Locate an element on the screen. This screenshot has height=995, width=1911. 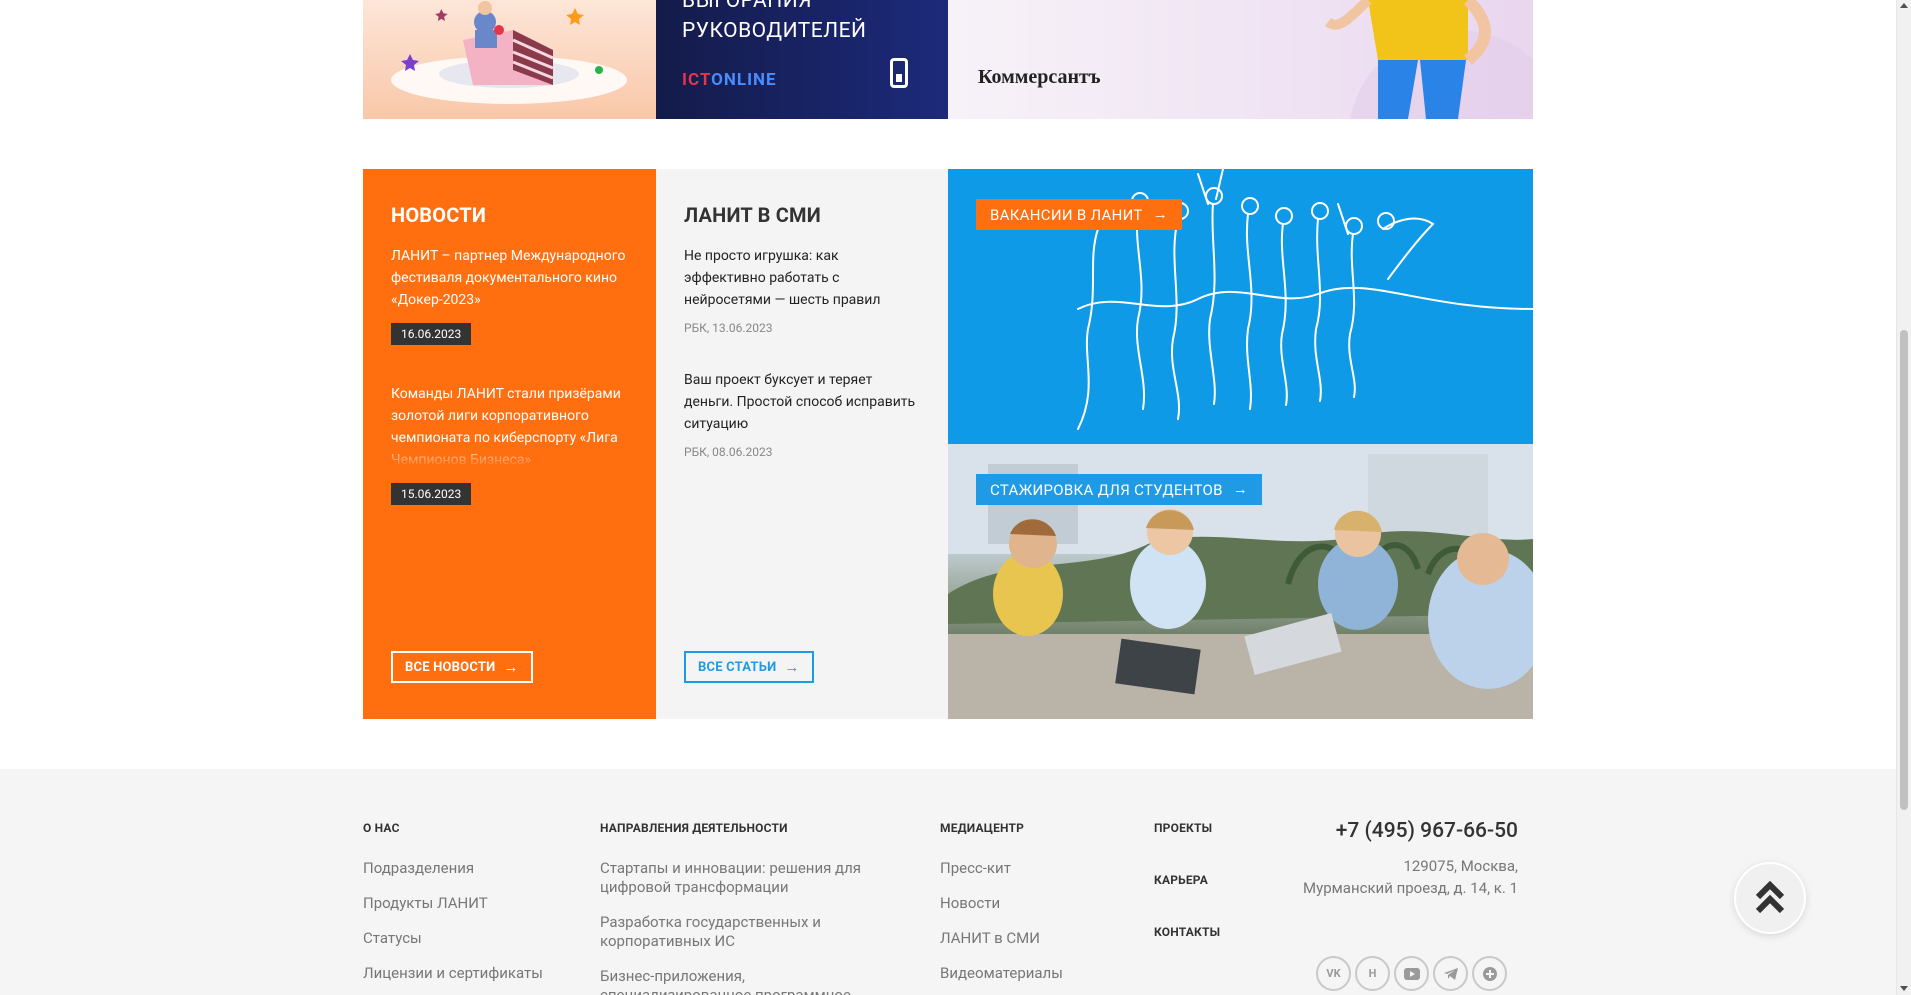
all-articles-label: ВСЕ СТАТЬИ is located at coordinates (737, 667).